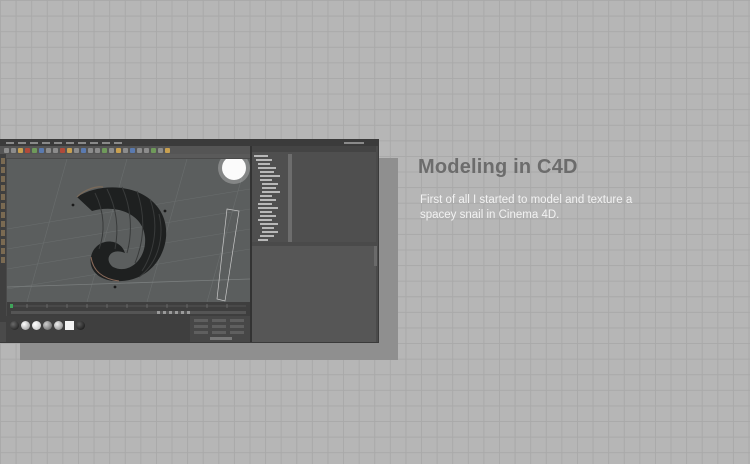 The height and width of the screenshot is (464, 750). What do you see at coordinates (498, 167) in the screenshot?
I see `section-heading: Modeling in C4D` at bounding box center [498, 167].